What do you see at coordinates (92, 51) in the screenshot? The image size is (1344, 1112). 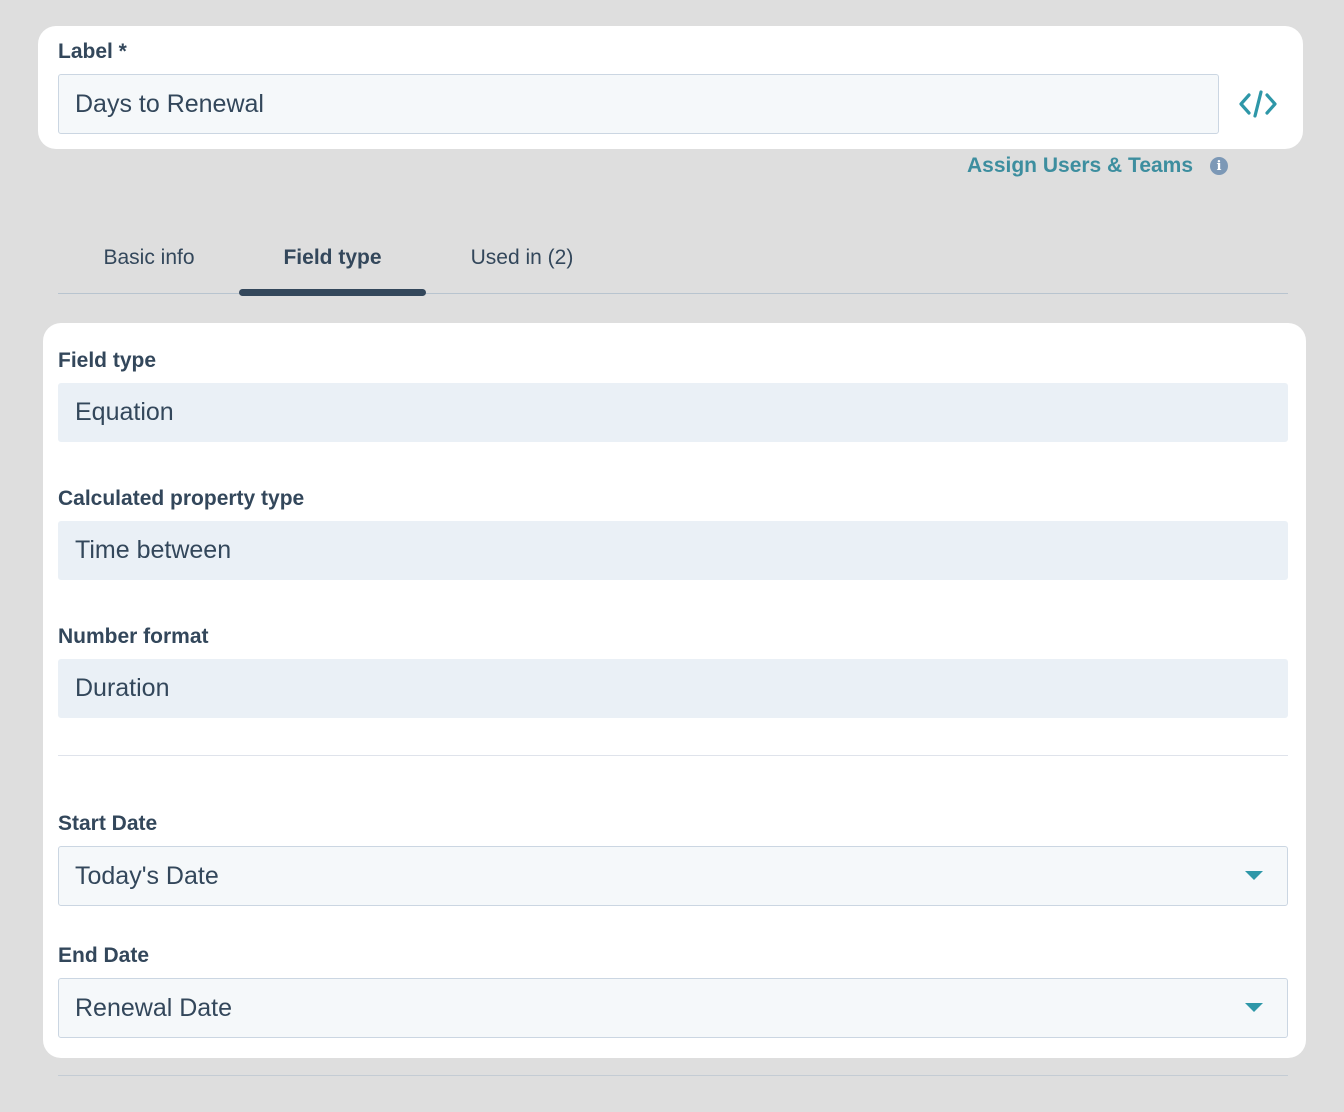 I see `label-field-label: Label *` at bounding box center [92, 51].